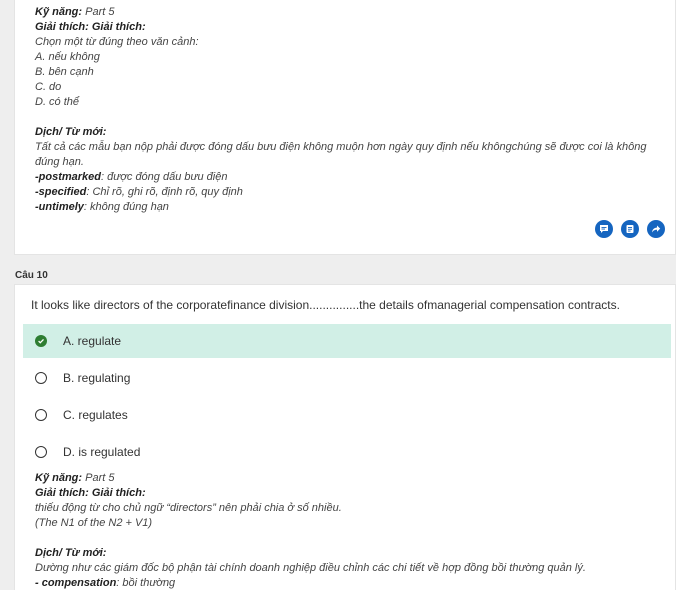  I want to click on explain-text: Chọn một từ đúng theo văn cảnh:, so click(117, 42).